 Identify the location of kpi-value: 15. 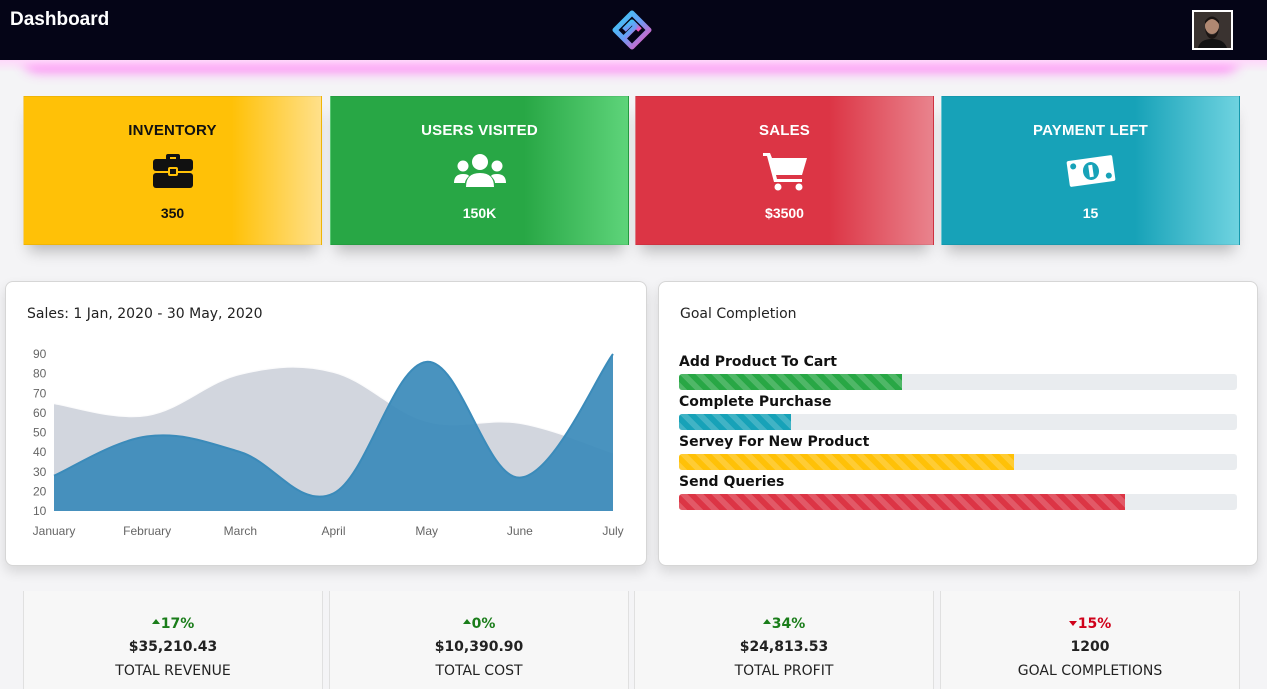
(1090, 213).